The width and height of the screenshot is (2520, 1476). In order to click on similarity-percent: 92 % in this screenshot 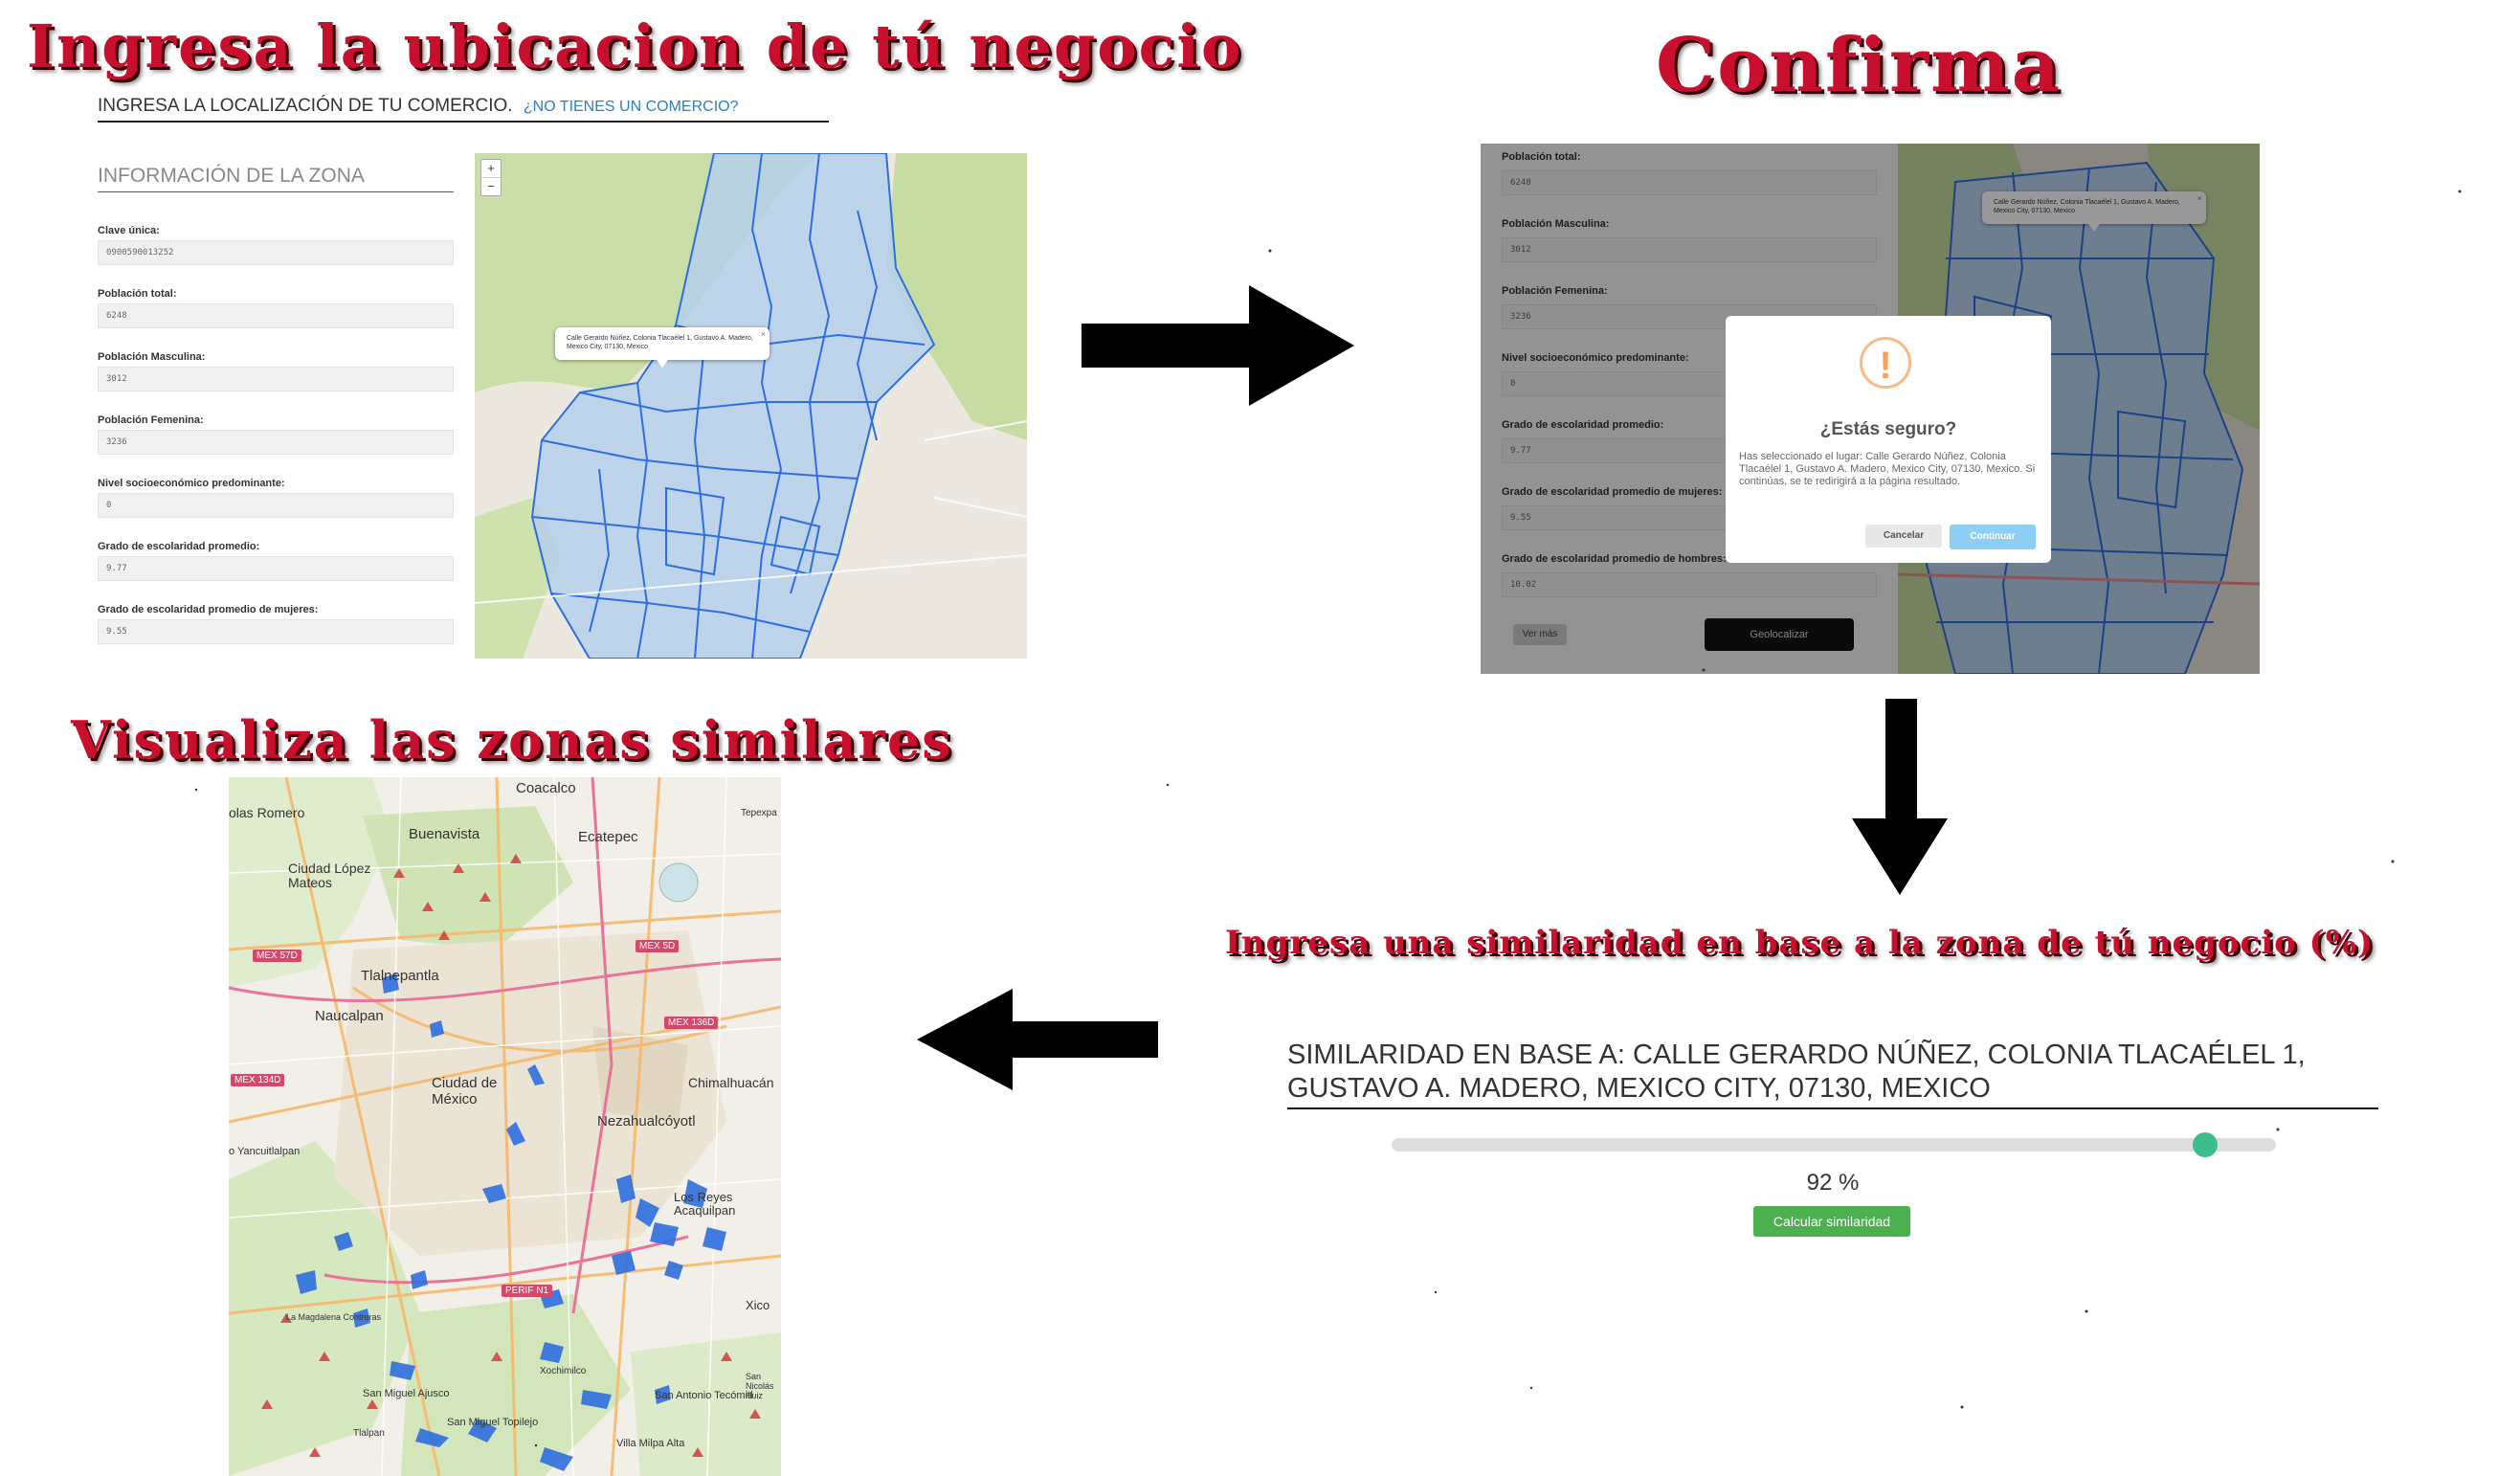, I will do `click(1833, 1183)`.